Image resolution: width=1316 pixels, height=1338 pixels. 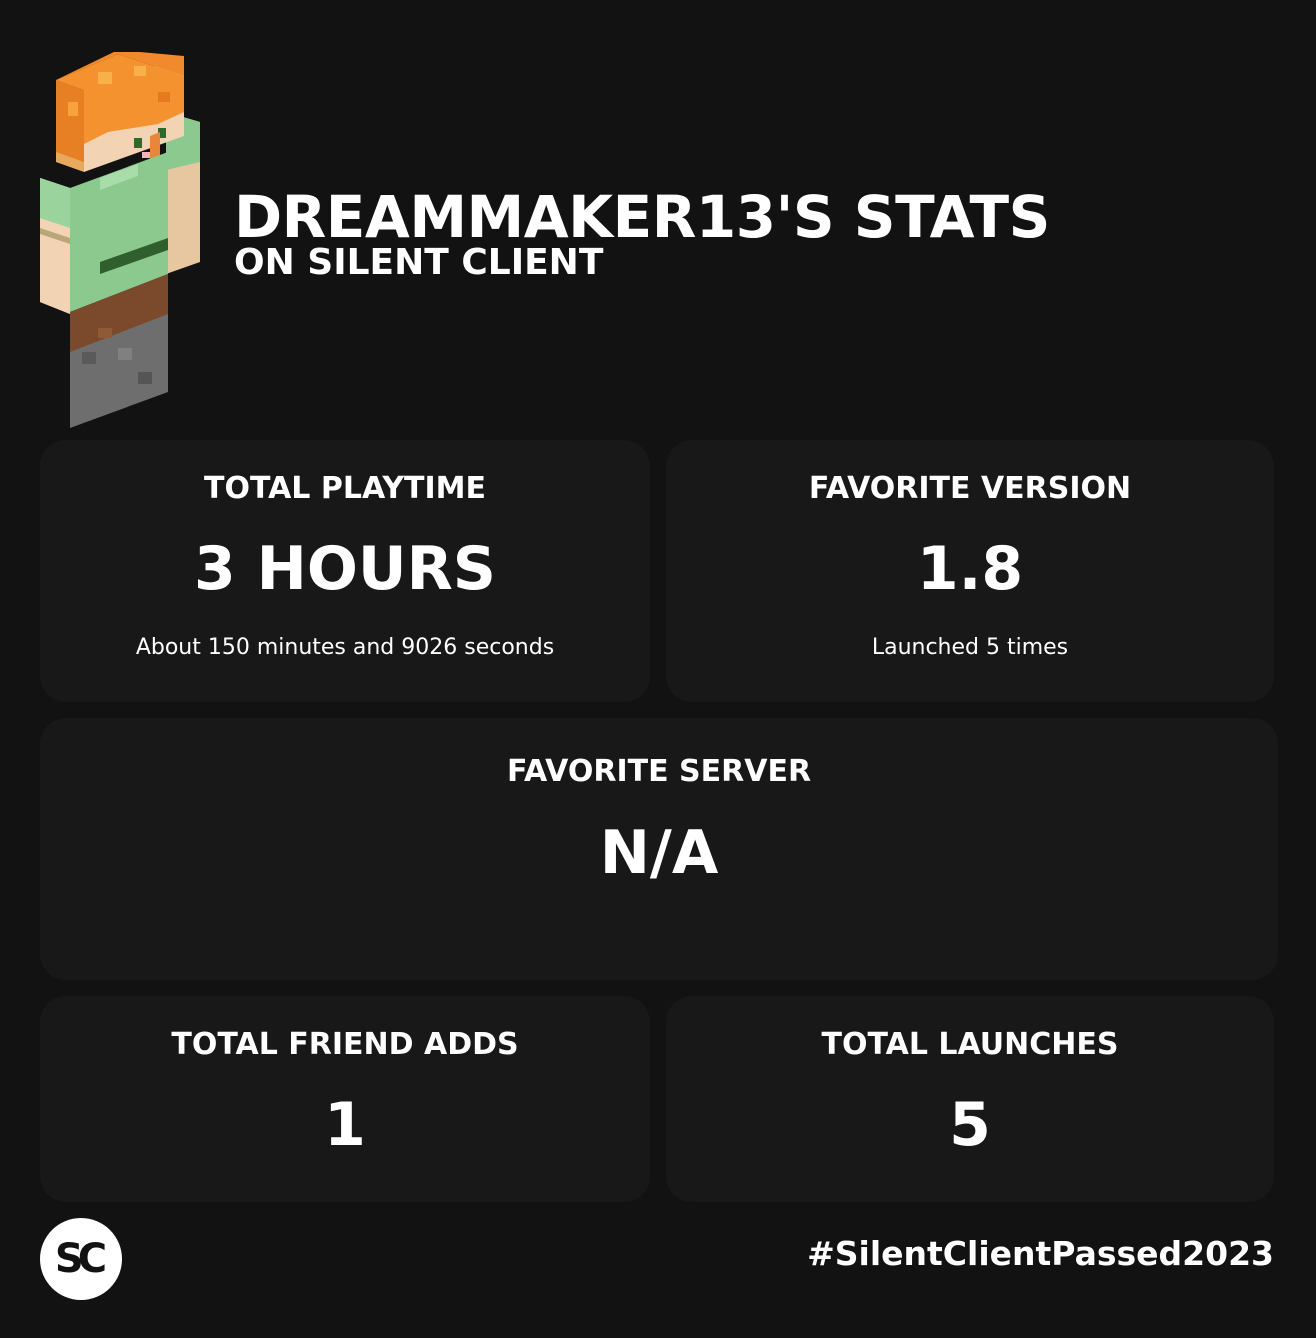 What do you see at coordinates (970, 488) in the screenshot?
I see `version-label: FAVORITE VERSION` at bounding box center [970, 488].